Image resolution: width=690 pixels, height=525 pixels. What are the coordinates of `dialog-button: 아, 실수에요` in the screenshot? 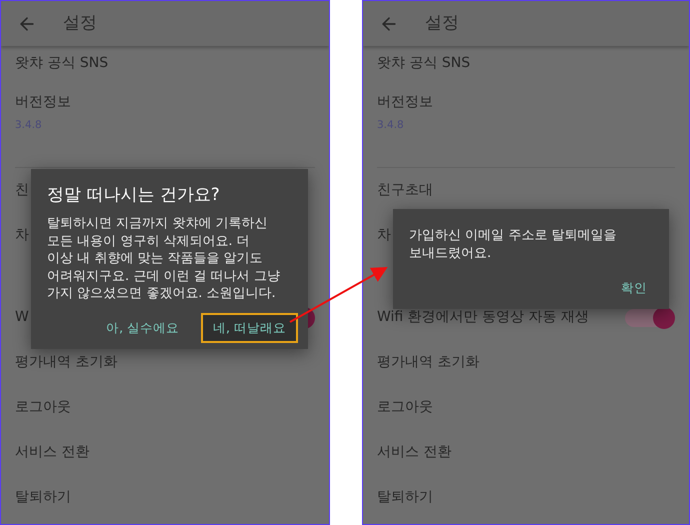 It's located at (143, 328).